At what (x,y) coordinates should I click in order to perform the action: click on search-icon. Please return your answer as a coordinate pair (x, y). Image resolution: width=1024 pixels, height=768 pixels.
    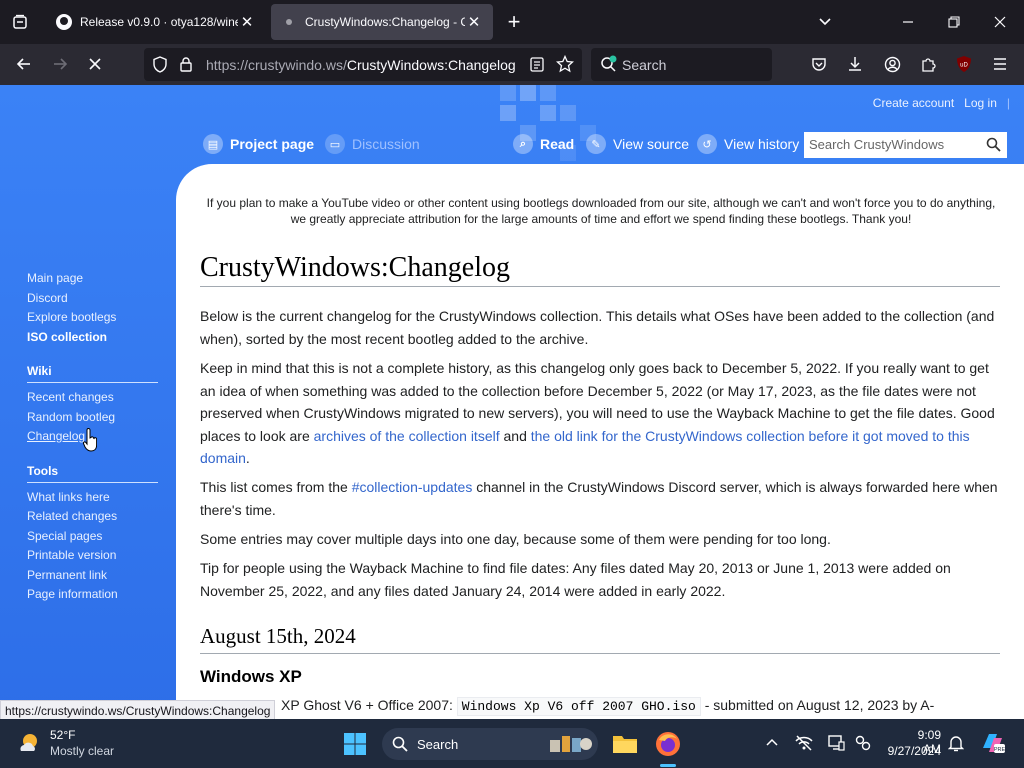
    Looking at the image, I should click on (993, 147).